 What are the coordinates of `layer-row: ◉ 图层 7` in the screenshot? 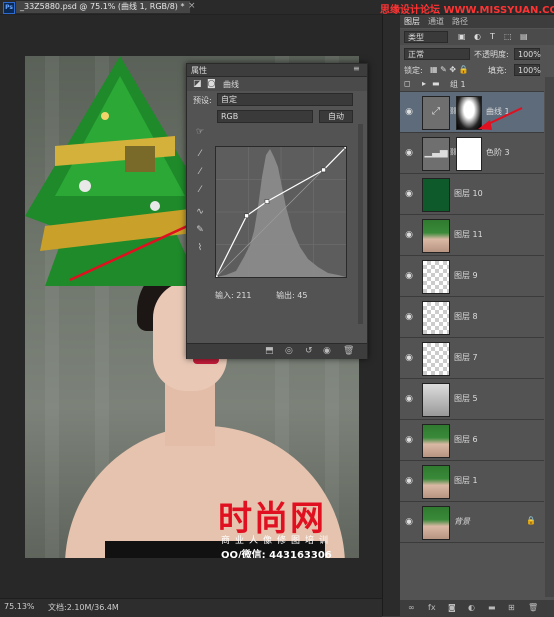 It's located at (472, 358).